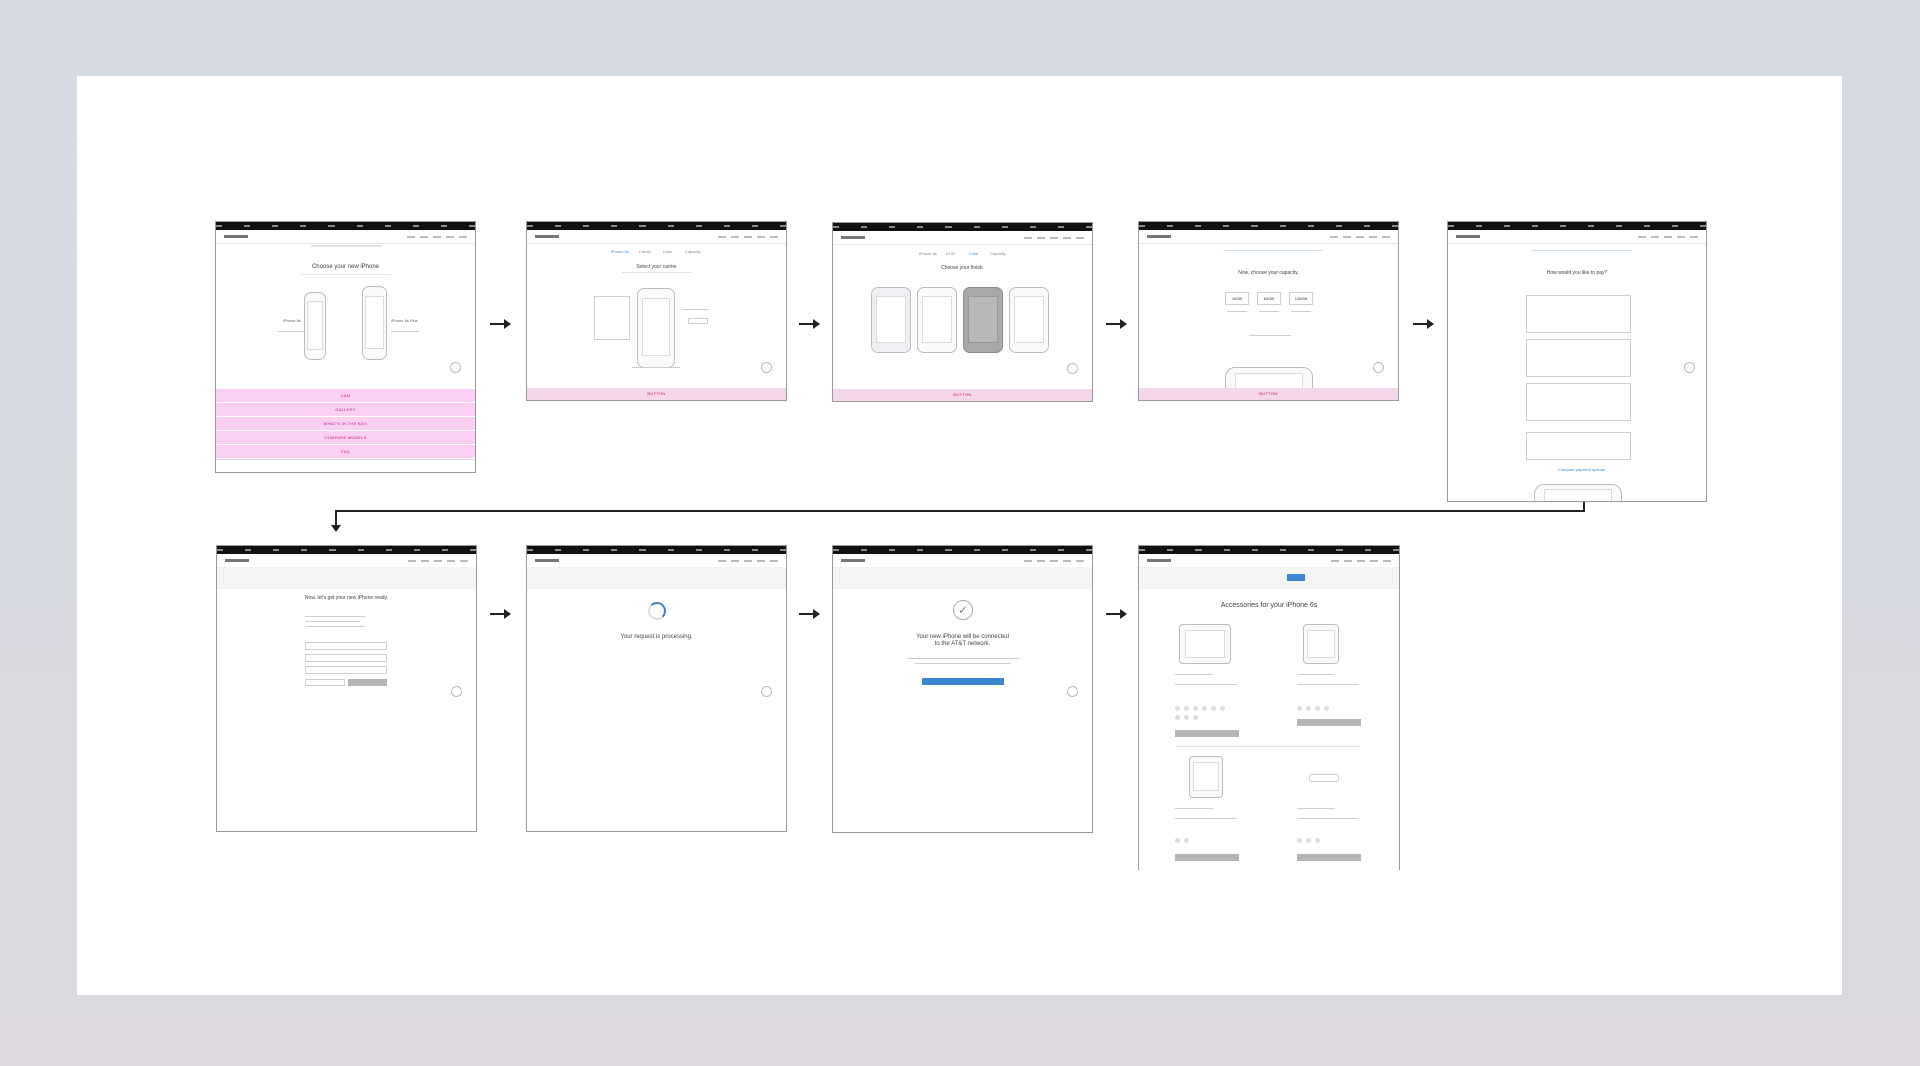 The height and width of the screenshot is (1066, 1920). I want to click on menu-item-cam: CAM, so click(345, 396).